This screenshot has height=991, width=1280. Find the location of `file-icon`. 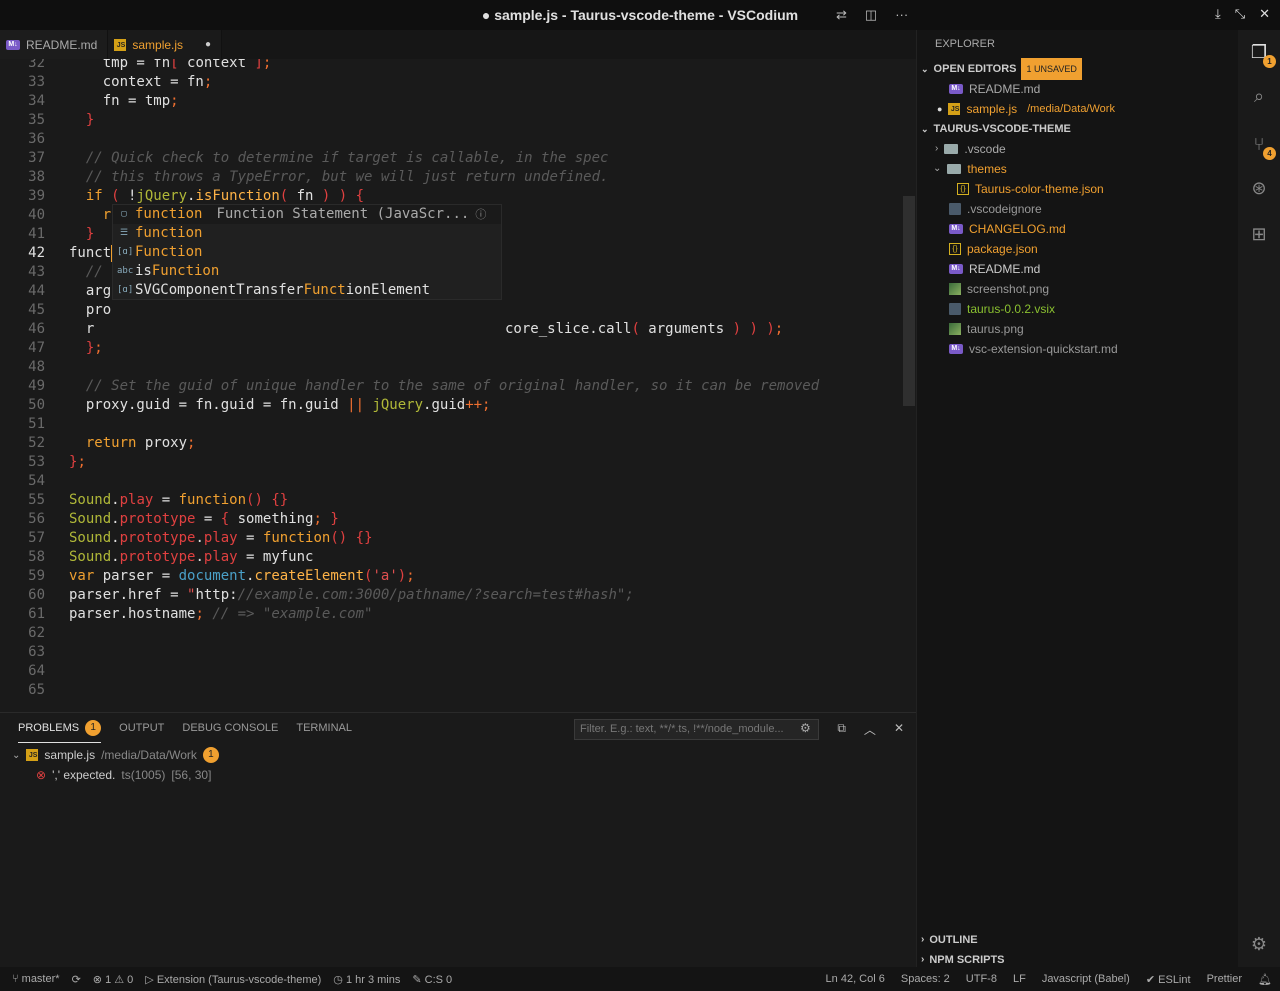

file-icon is located at coordinates (955, 309).